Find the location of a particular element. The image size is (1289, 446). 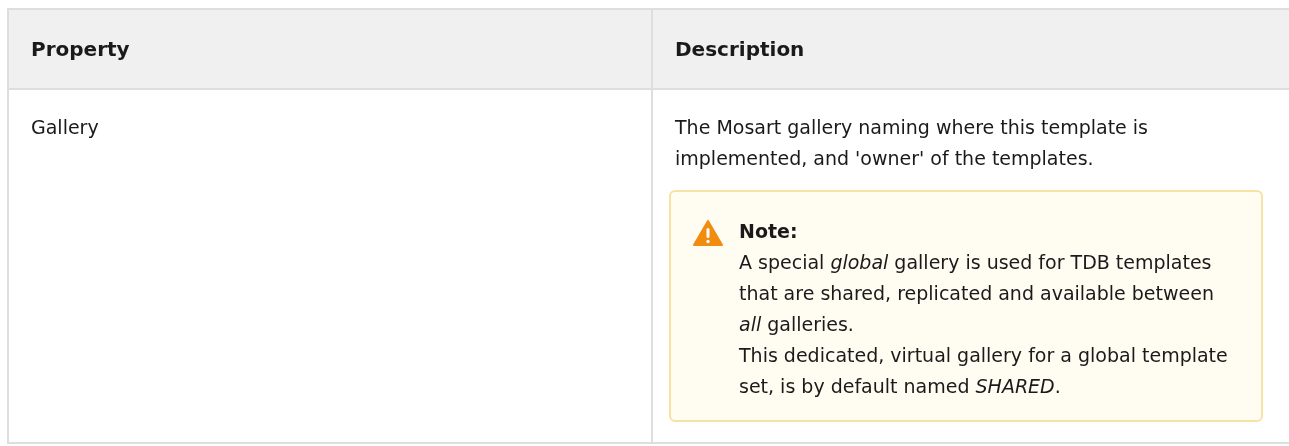

column-header: Description is located at coordinates (970, 49).